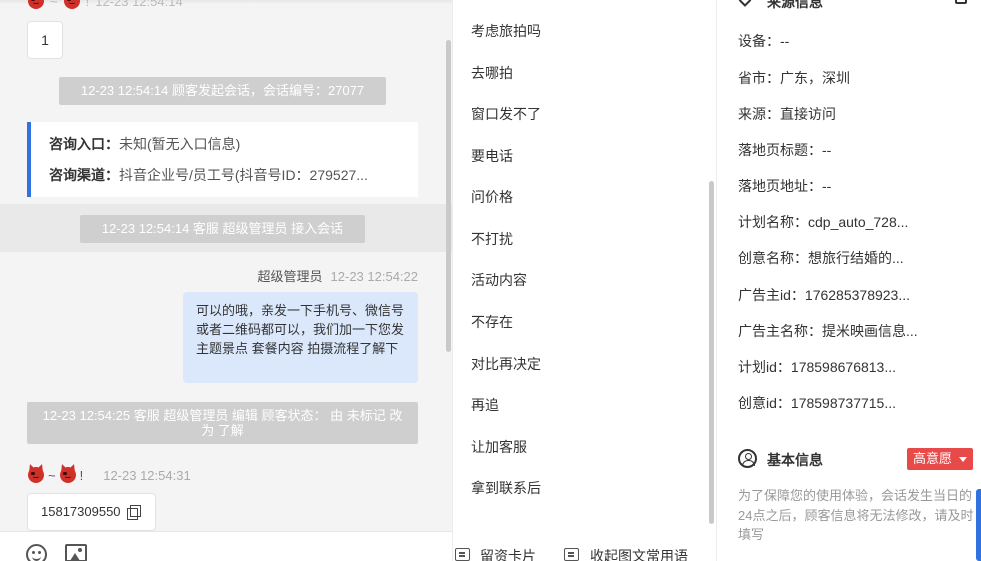 This screenshot has width=981, height=561. I want to click on phrase-item: 不打扰, so click(492, 239).